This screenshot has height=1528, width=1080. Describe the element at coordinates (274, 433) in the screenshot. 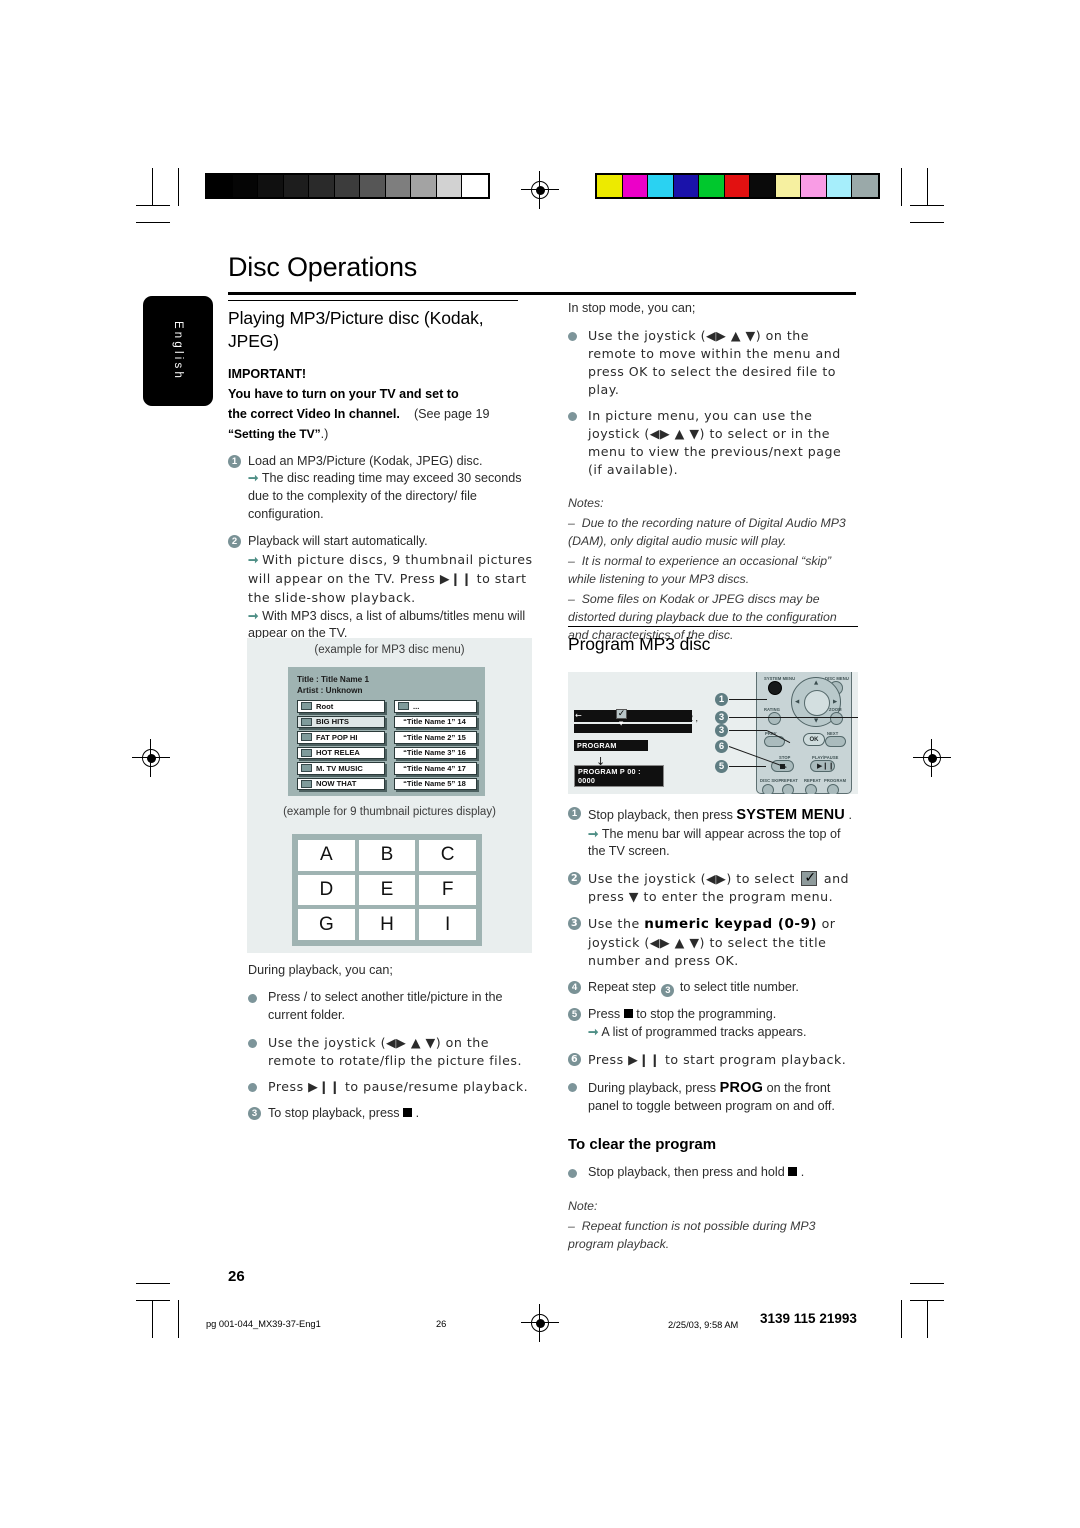

I see `important-setting-tv: “Setting the TV”` at that location.